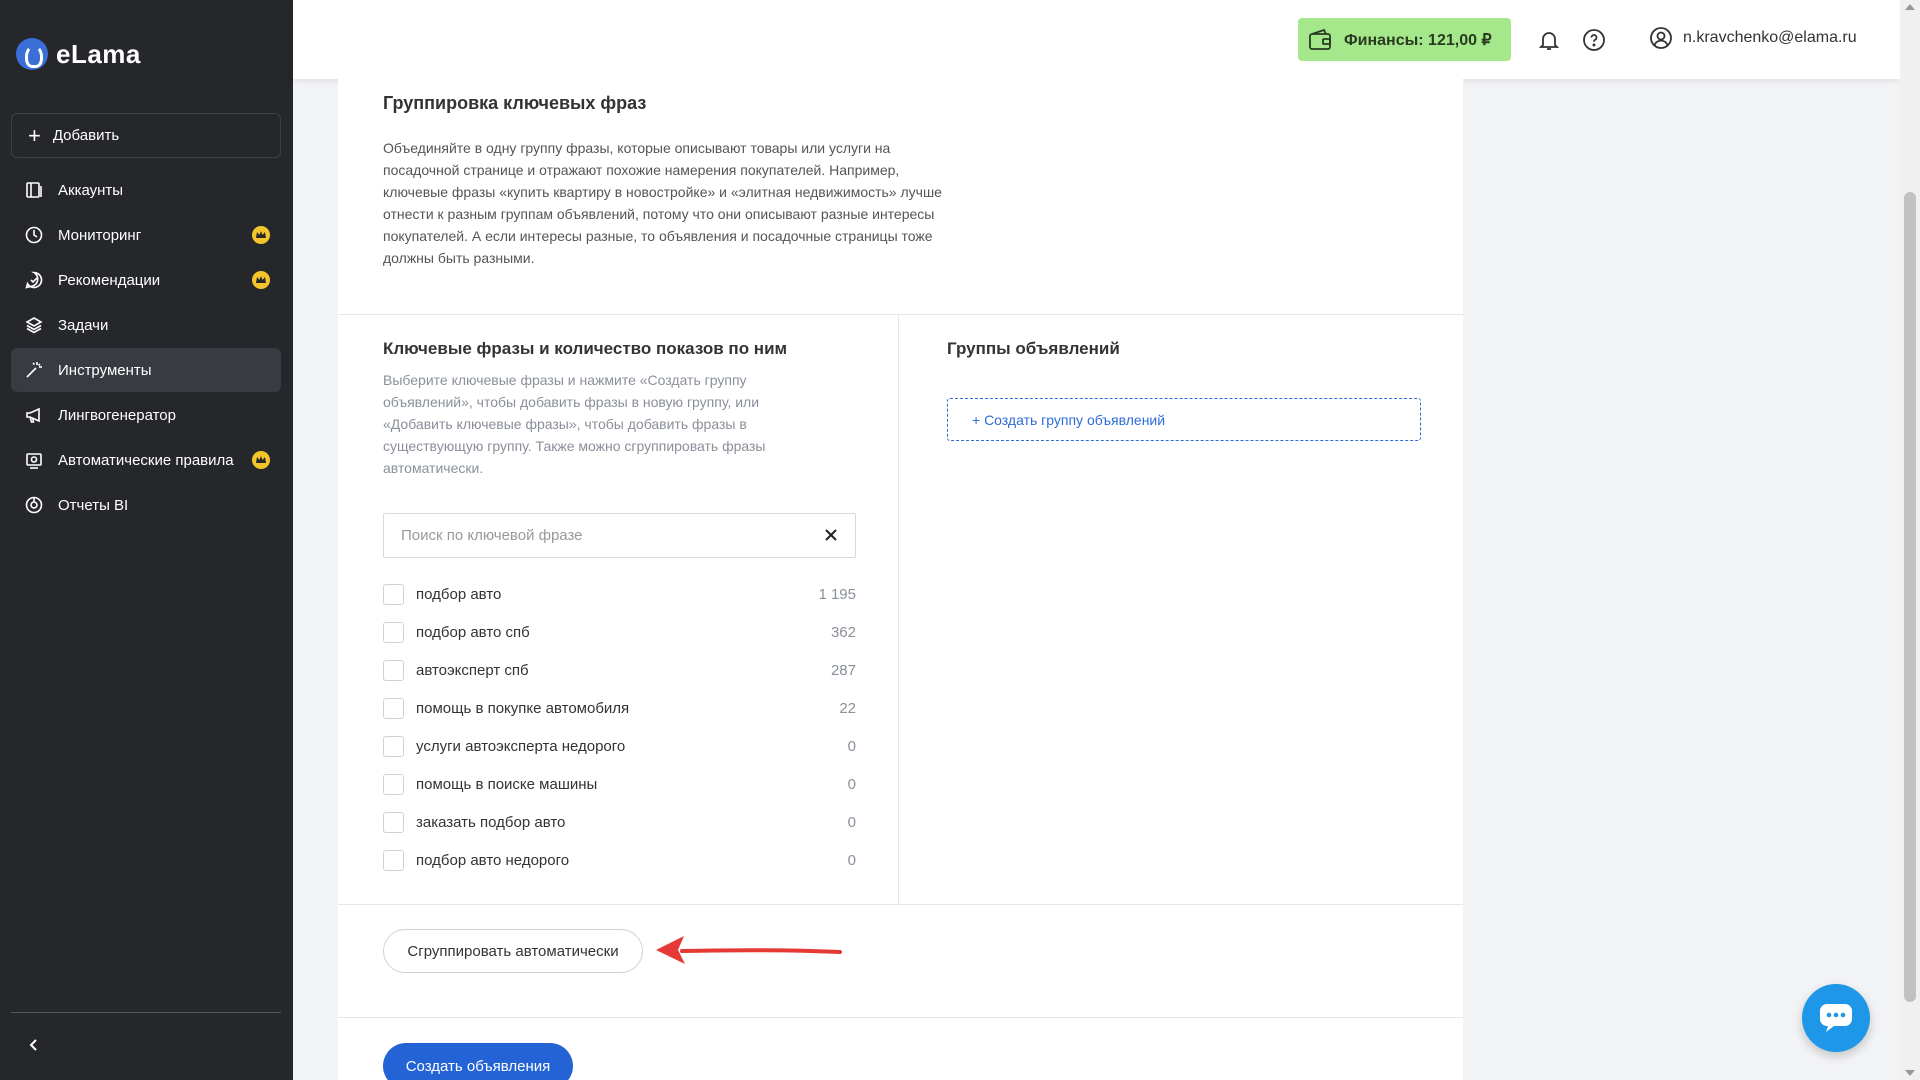 This screenshot has width=1920, height=1080. I want to click on keyword-count: 362, so click(843, 632).